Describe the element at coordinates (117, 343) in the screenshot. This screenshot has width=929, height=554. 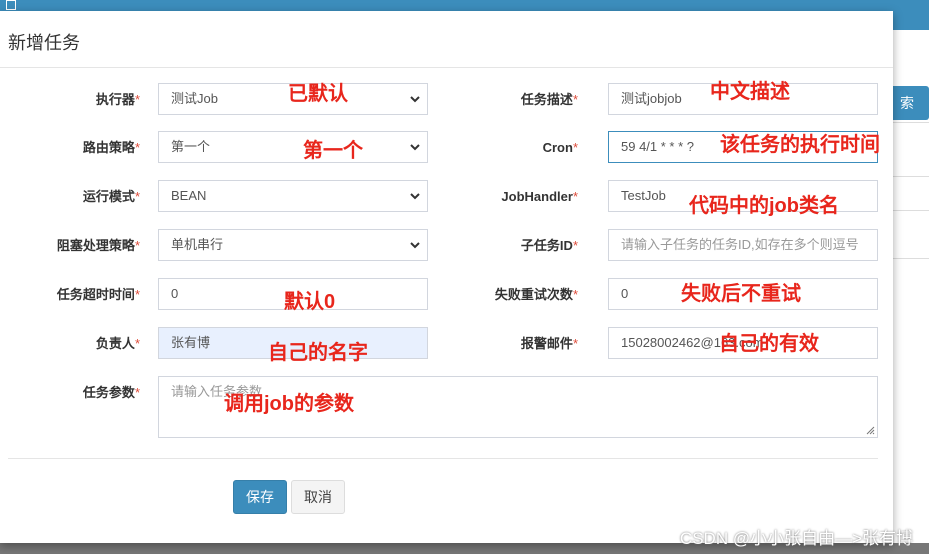
I see `author-label: 负责人*` at that location.